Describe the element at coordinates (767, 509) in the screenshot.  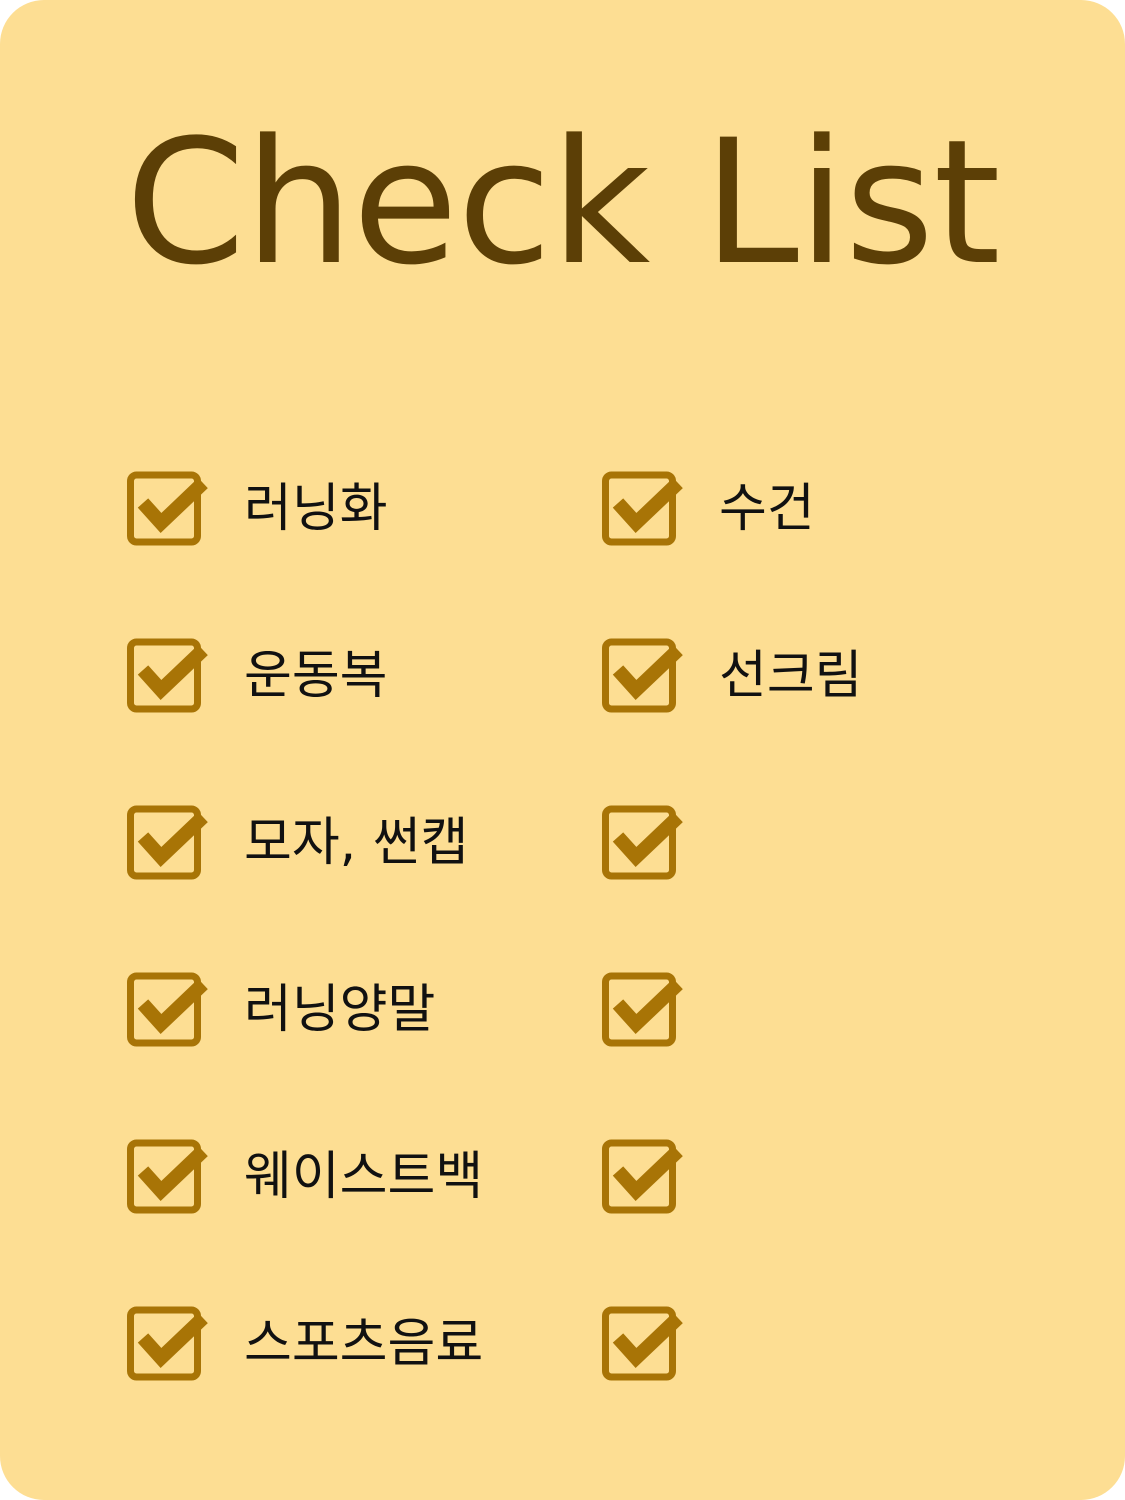
I see `checklist-item-label: 수건` at that location.